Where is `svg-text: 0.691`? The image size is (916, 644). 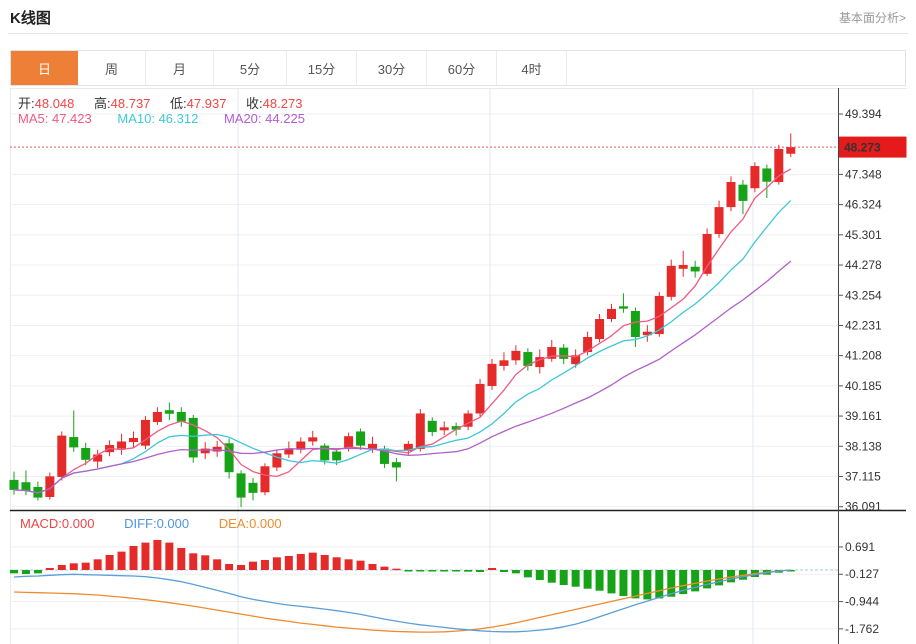 svg-text: 0.691 is located at coordinates (860, 547).